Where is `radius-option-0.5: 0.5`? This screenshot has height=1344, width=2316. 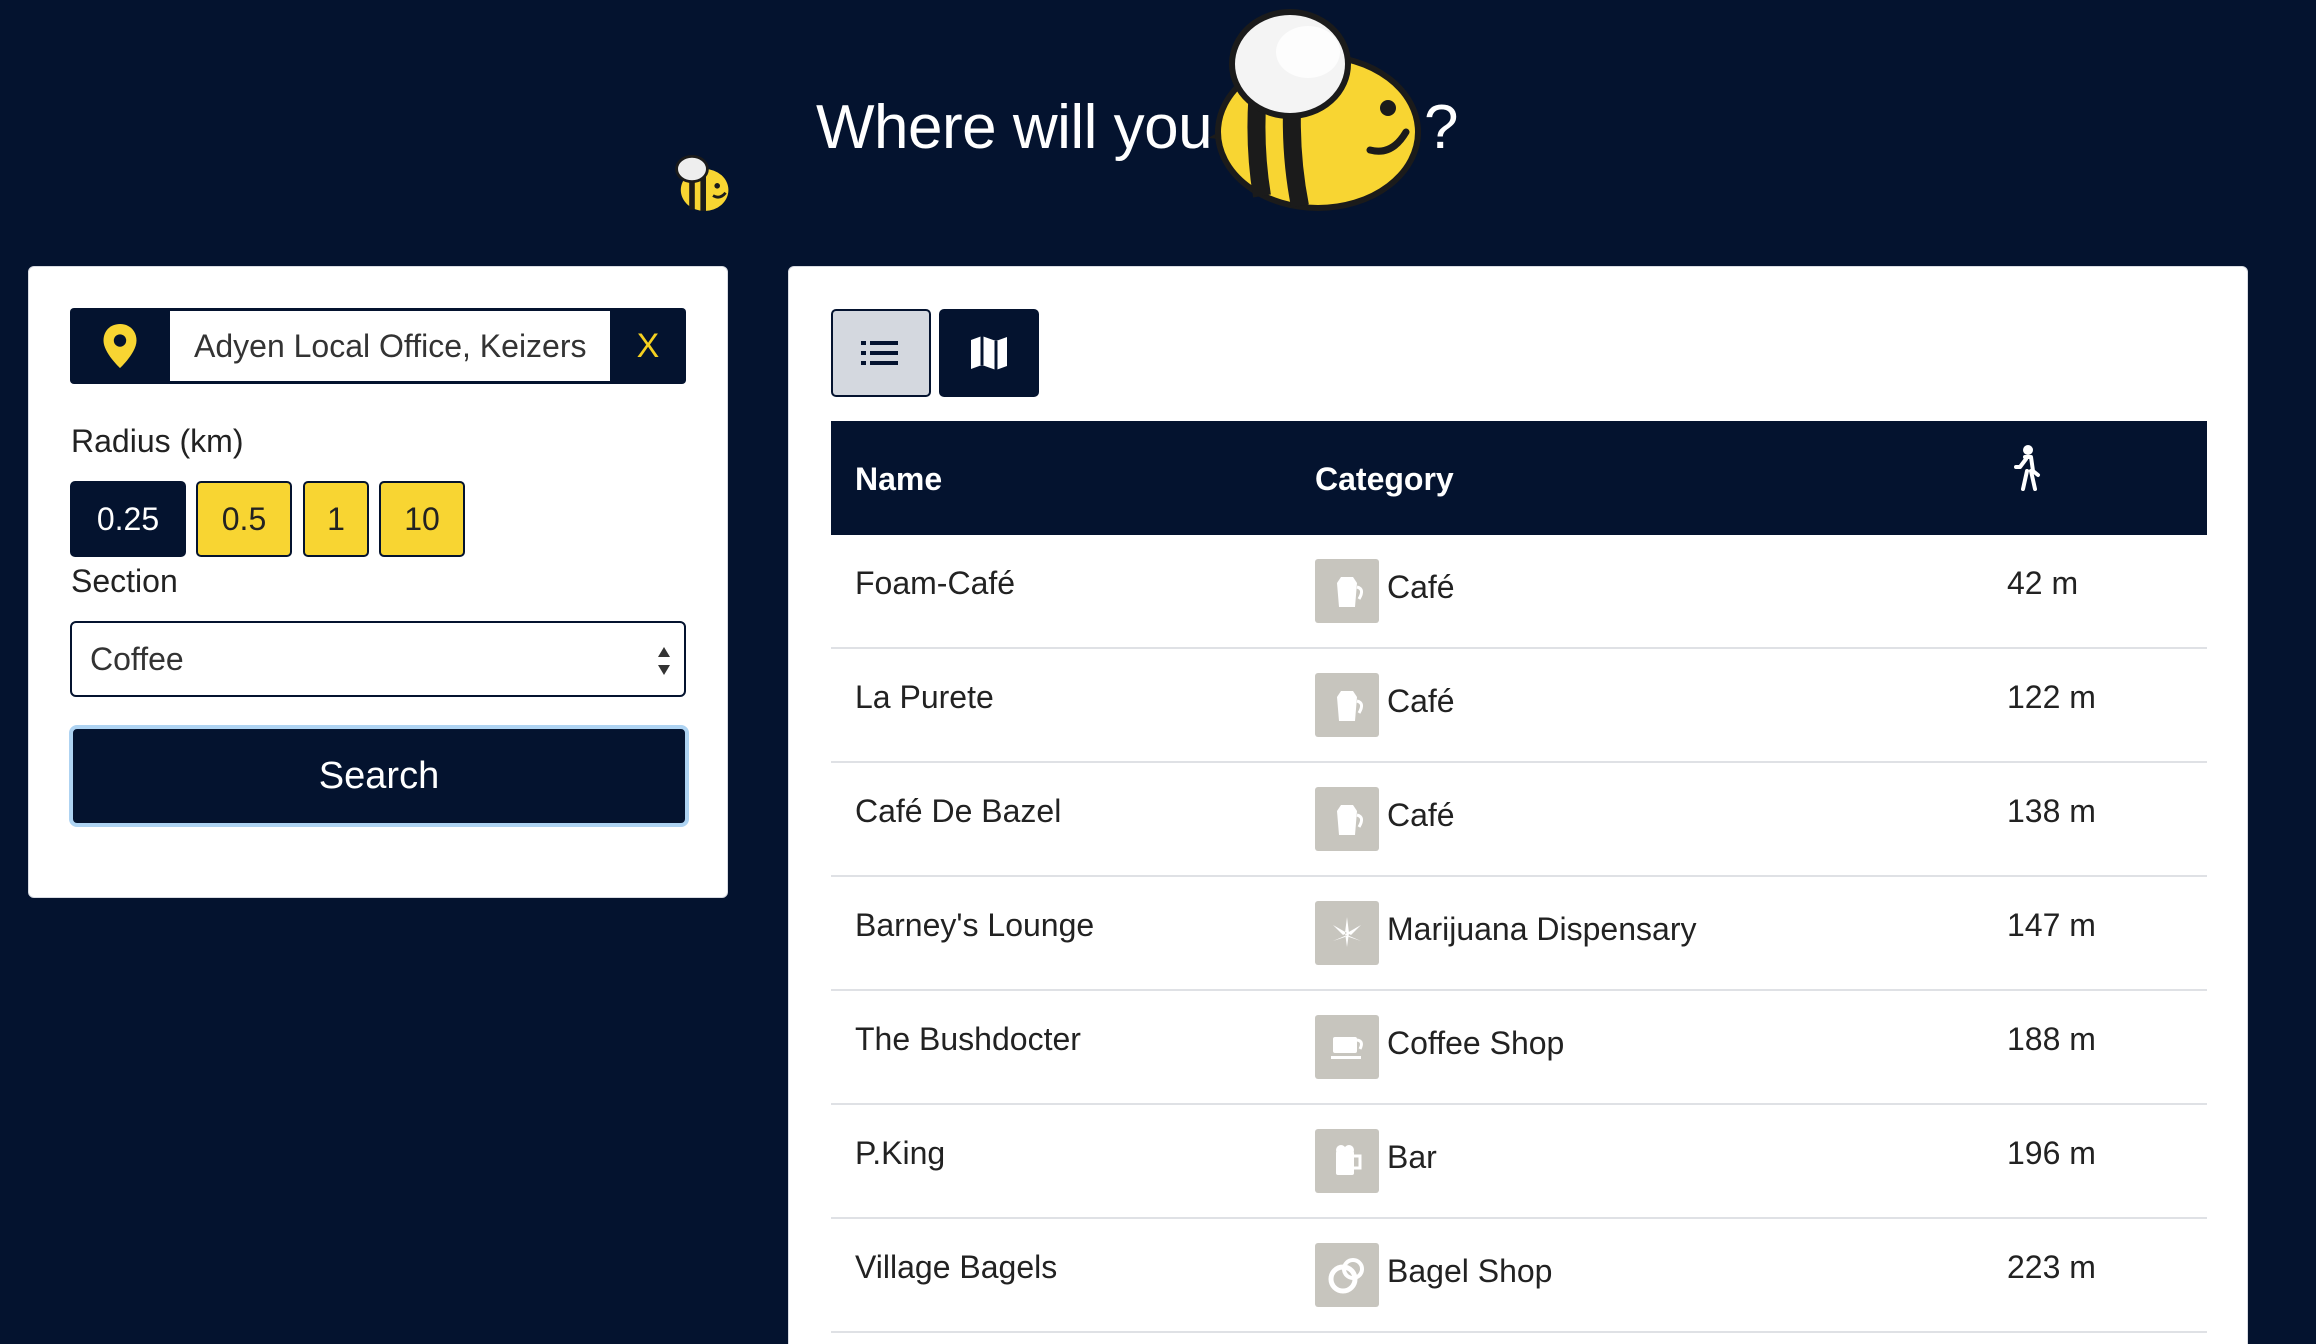 radius-option-0.5: 0.5 is located at coordinates (244, 519).